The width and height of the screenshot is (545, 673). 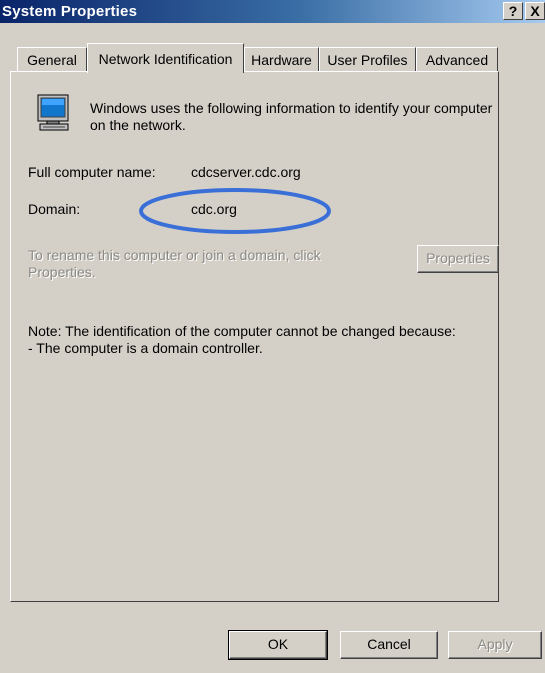 I want to click on intro-text-line2: on the network., so click(x=138, y=125).